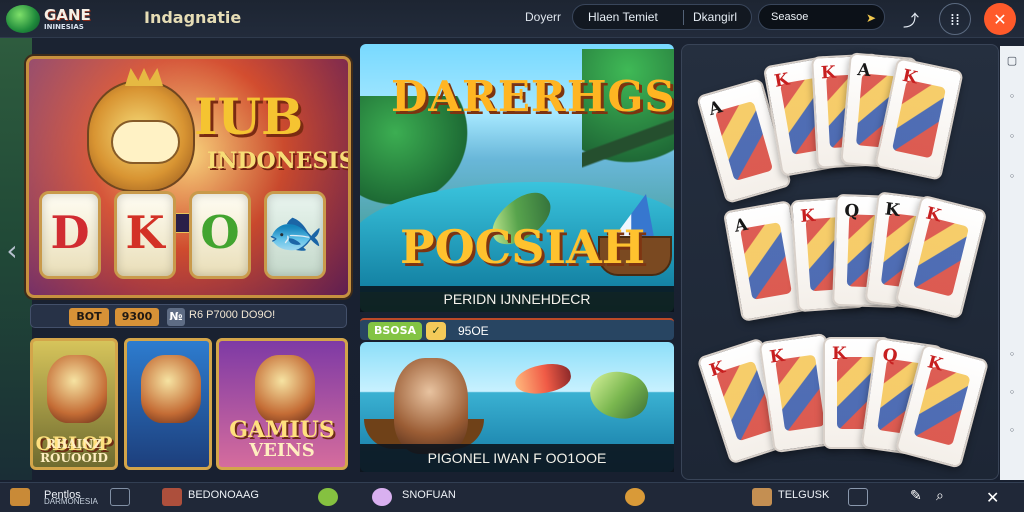 This screenshot has height=512, width=1024. I want to click on more-options-button: ⁞⁞, so click(955, 19).